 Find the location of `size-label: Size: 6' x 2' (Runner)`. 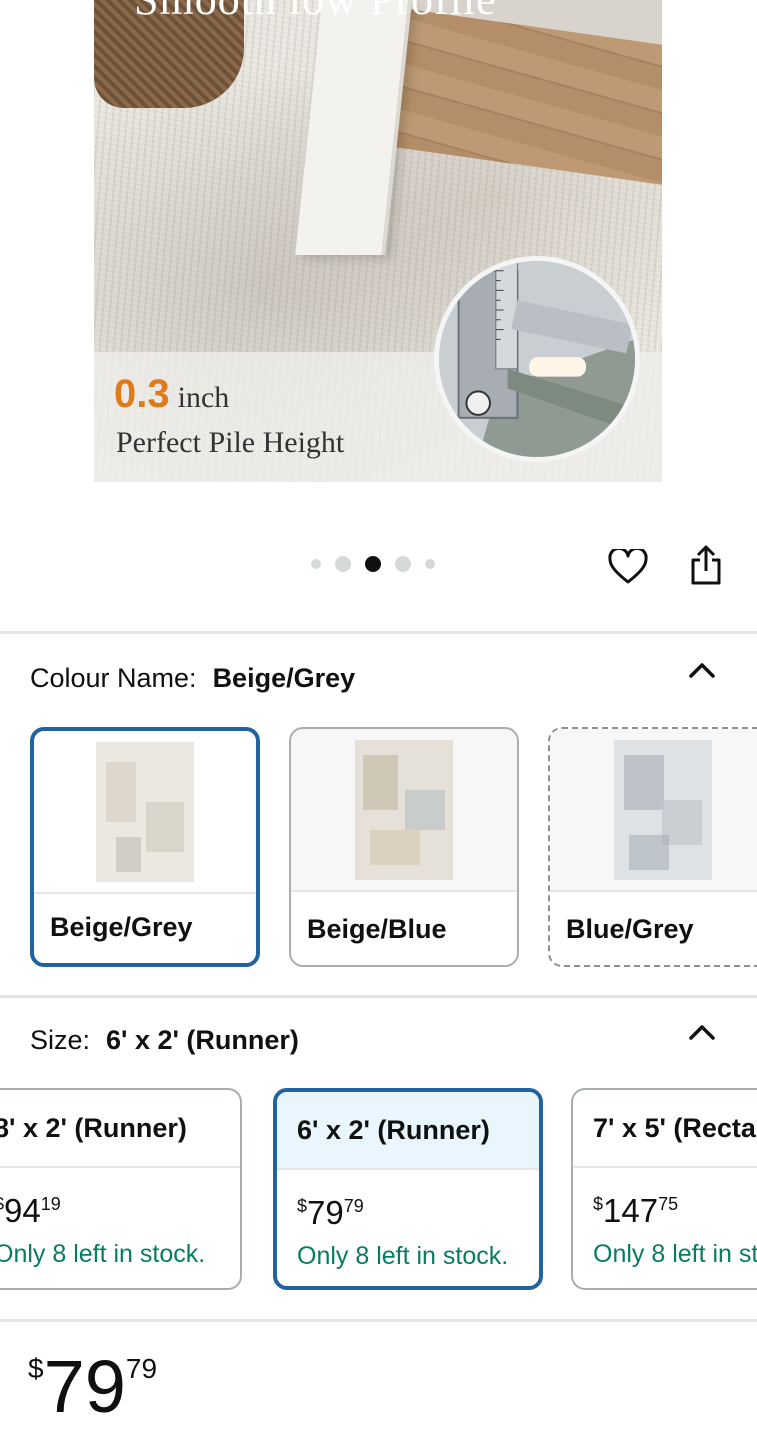

size-label: Size: 6' x 2' (Runner) is located at coordinates (164, 1040).